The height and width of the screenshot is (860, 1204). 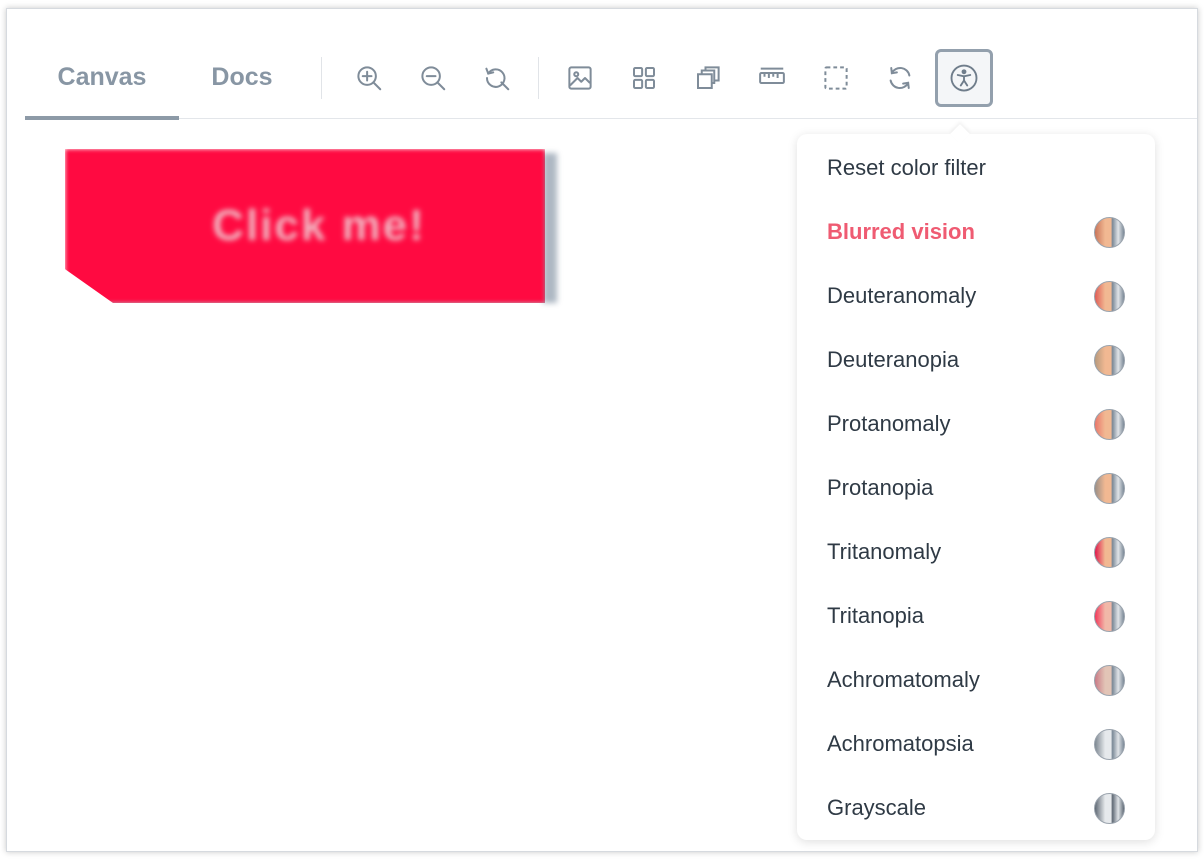 I want to click on refresh-button, so click(x=900, y=78).